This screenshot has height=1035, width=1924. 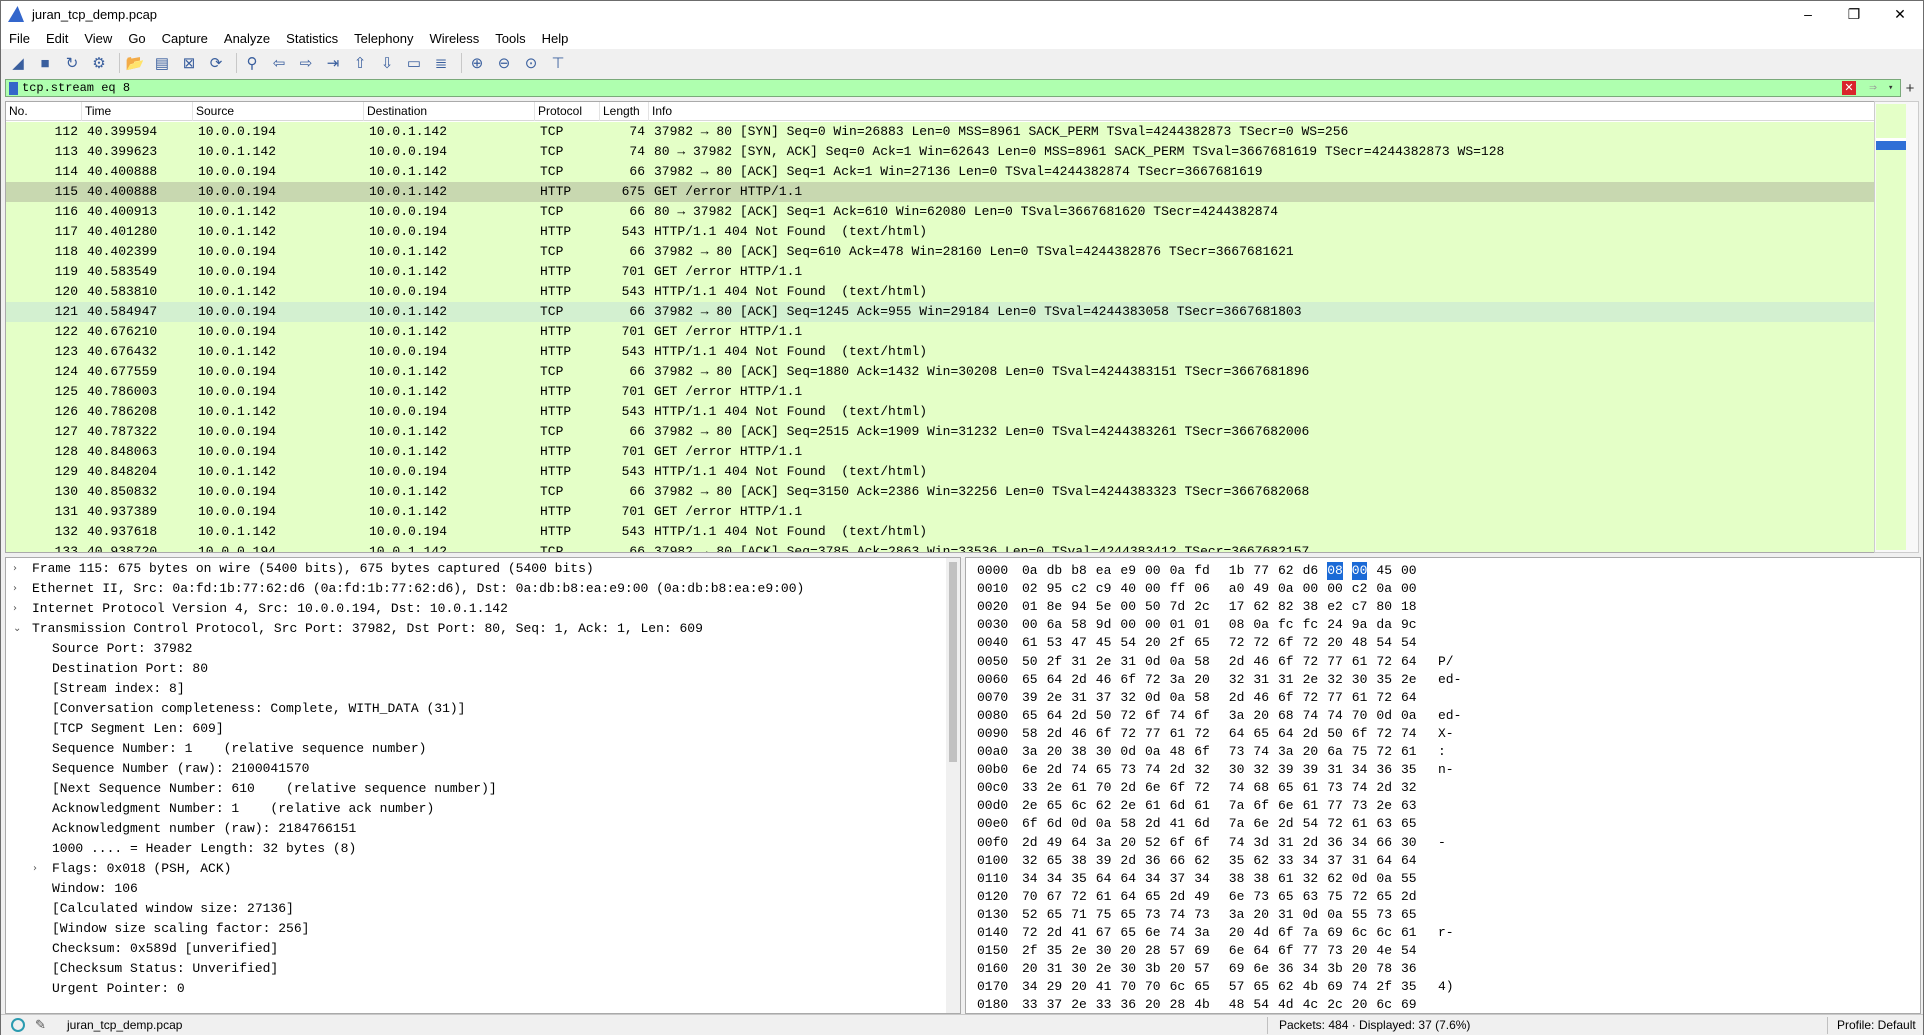 I want to click on hex-byte: 62, so click(x=1202, y=861).